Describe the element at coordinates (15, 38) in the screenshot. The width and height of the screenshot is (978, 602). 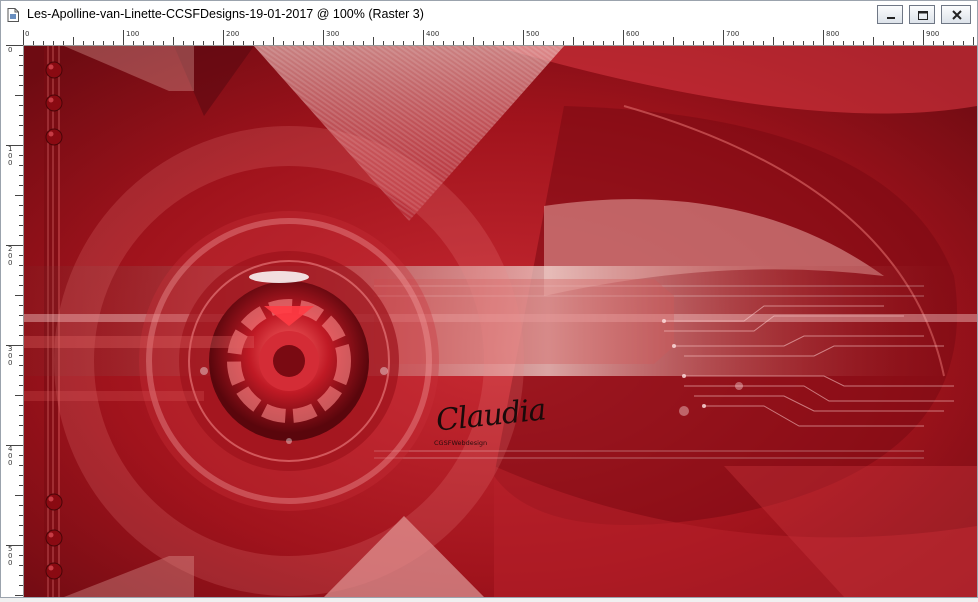
I see `ruler-corner` at that location.